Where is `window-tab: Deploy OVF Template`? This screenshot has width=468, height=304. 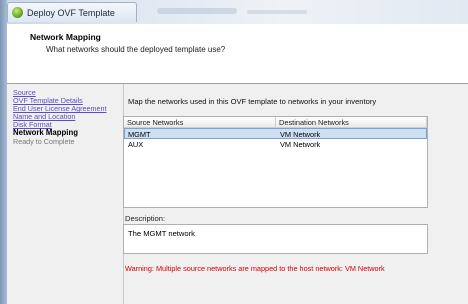 window-tab: Deploy OVF Template is located at coordinates (72, 12).